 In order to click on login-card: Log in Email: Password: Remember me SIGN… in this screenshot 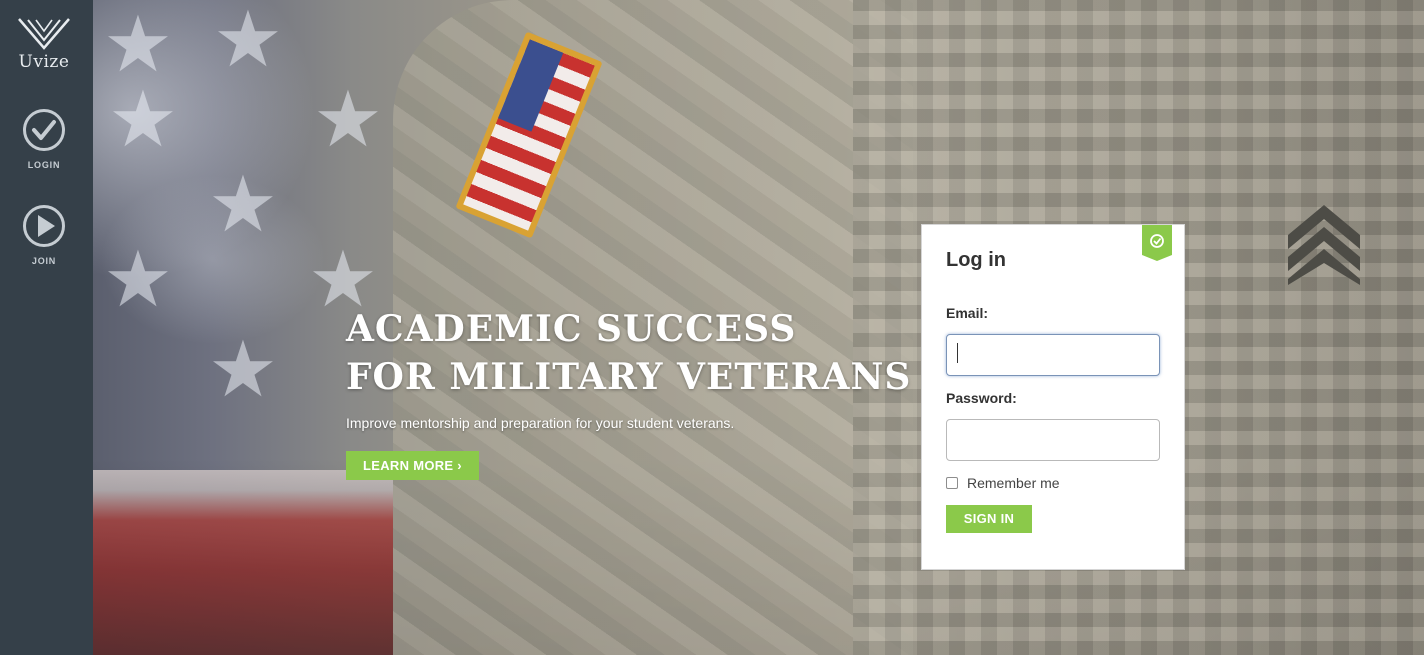, I will do `click(1053, 397)`.